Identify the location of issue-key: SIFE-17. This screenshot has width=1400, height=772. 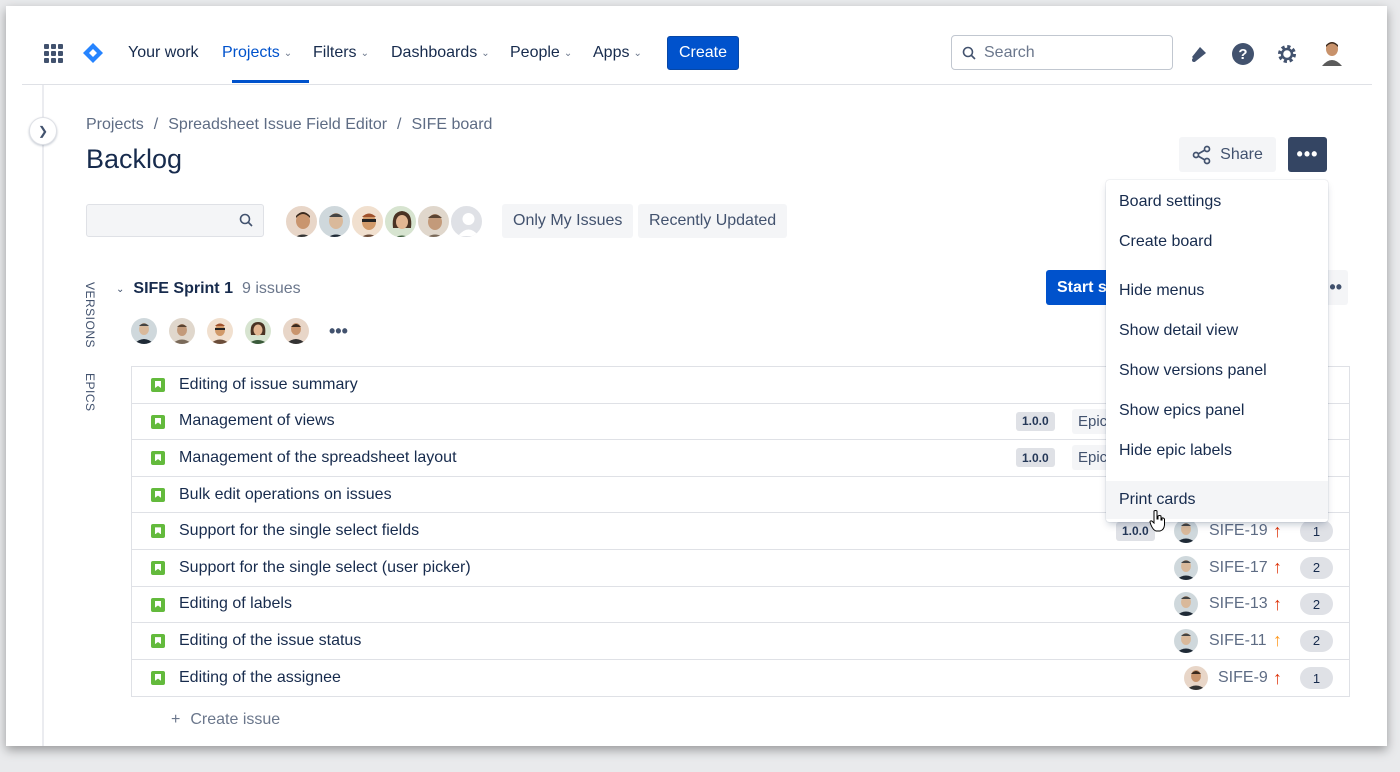
(1238, 568).